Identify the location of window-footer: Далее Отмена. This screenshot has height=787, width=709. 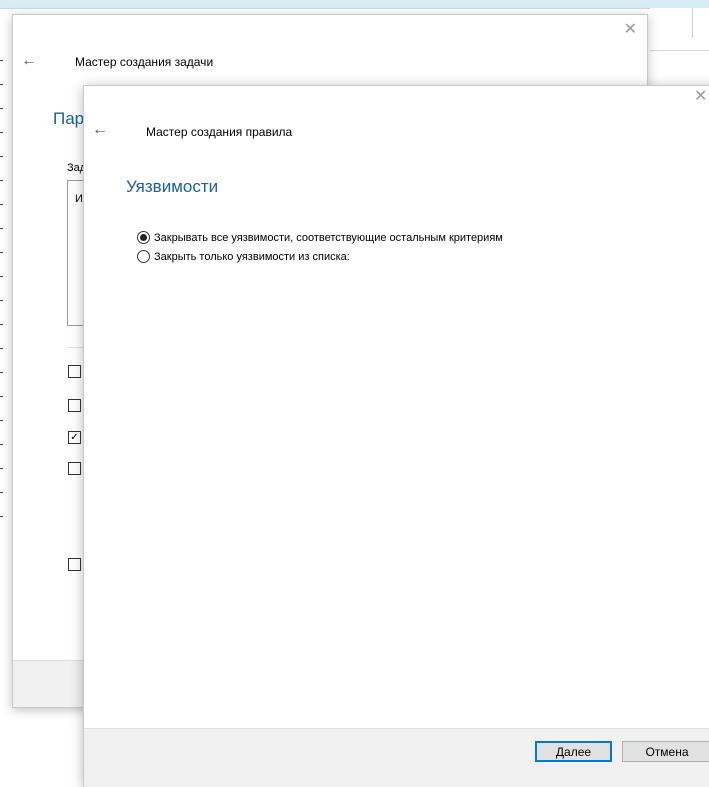
(396, 757).